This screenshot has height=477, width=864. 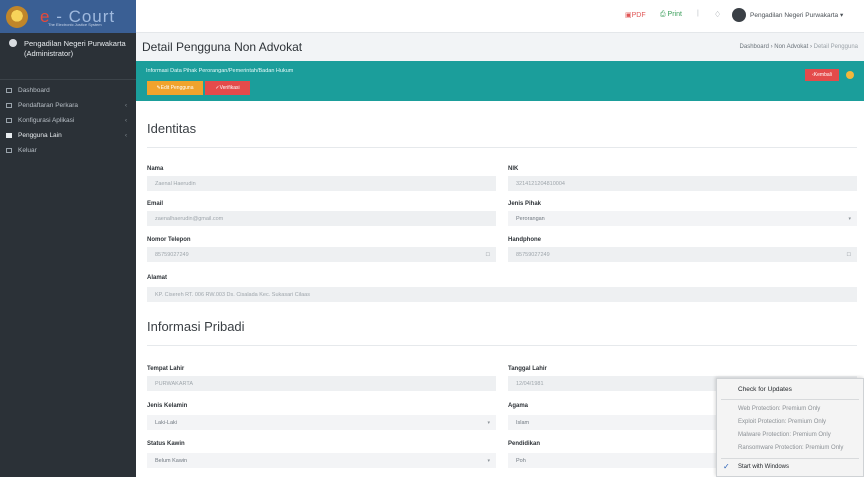 What do you see at coordinates (227, 88) in the screenshot?
I see `verify-button: ✓ Verifikasi` at bounding box center [227, 88].